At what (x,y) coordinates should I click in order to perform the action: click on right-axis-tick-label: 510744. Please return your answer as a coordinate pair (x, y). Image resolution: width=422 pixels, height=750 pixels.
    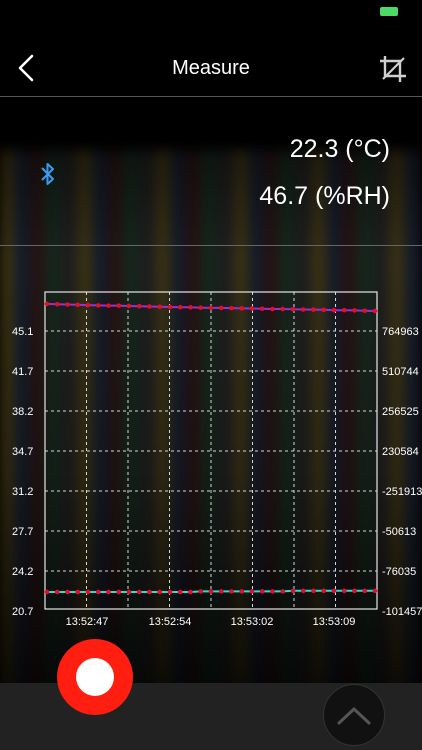
    Looking at the image, I should click on (400, 372).